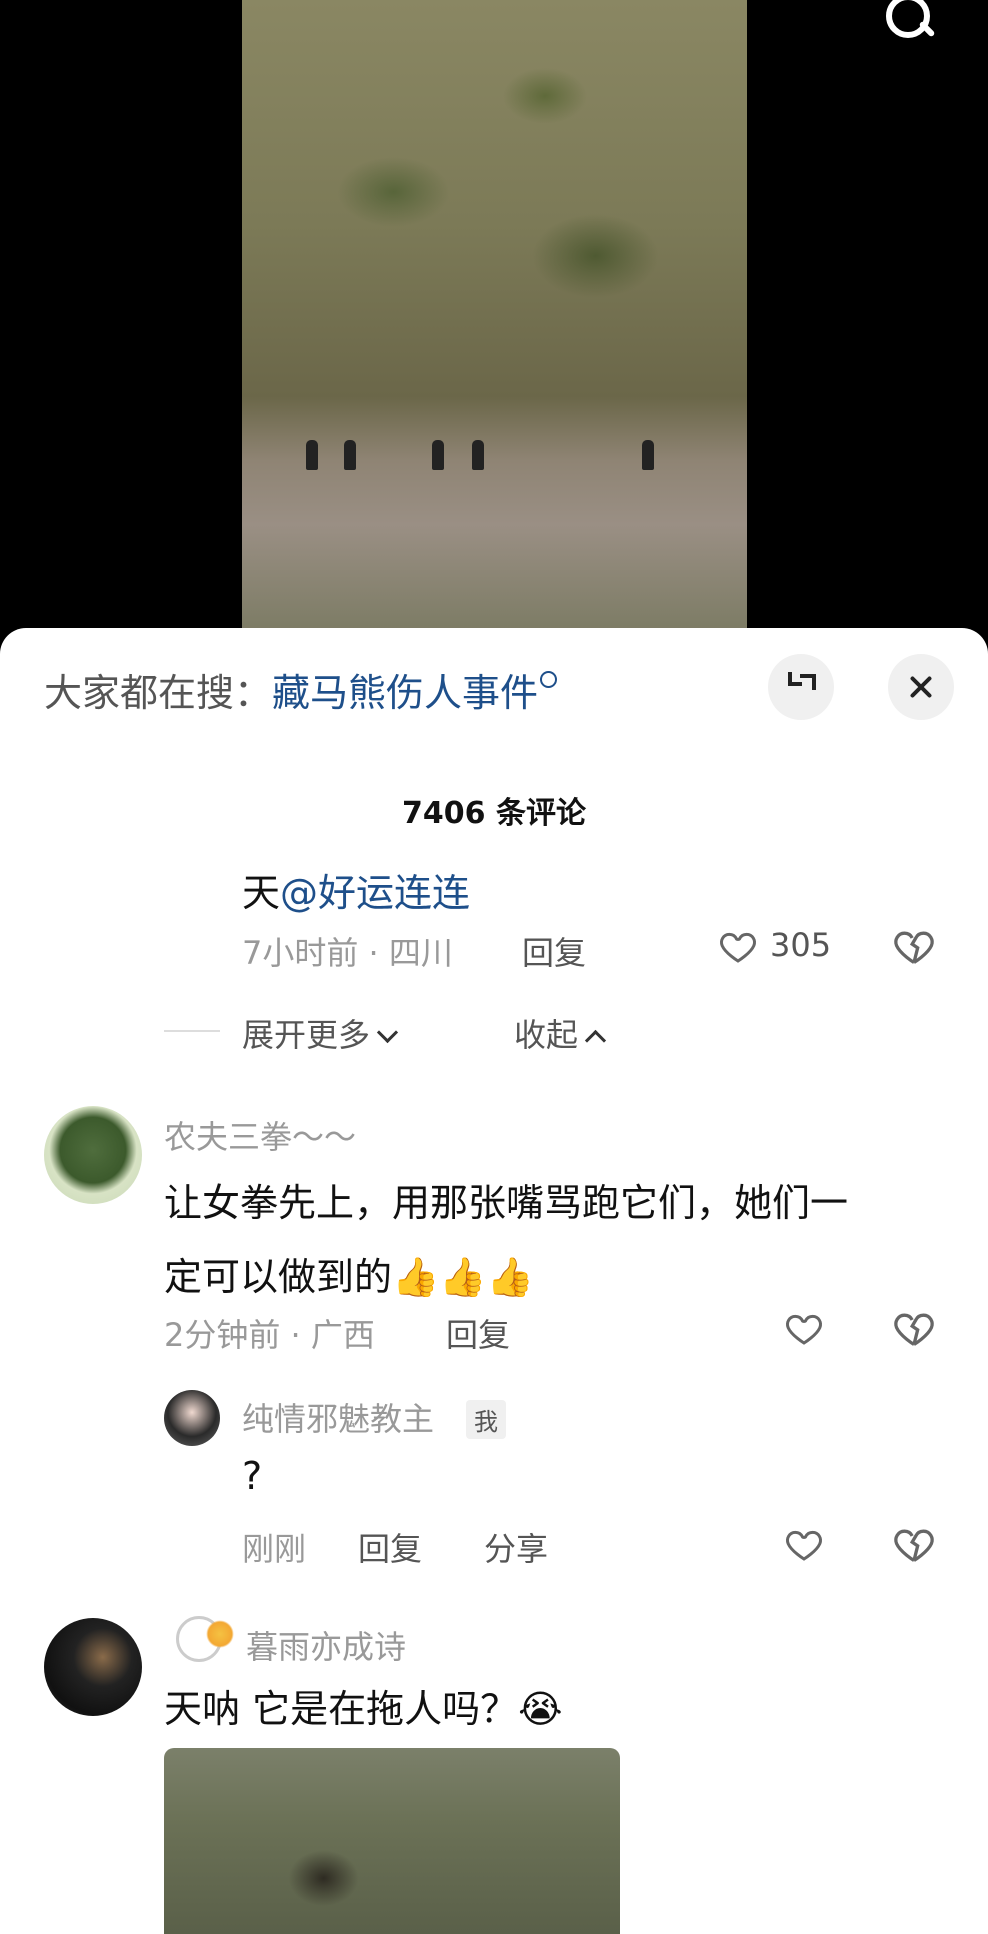 This screenshot has height=1934, width=988. I want to click on hot-search-bar: 大家都在搜：藏马熊伤人事件, so click(301, 689).